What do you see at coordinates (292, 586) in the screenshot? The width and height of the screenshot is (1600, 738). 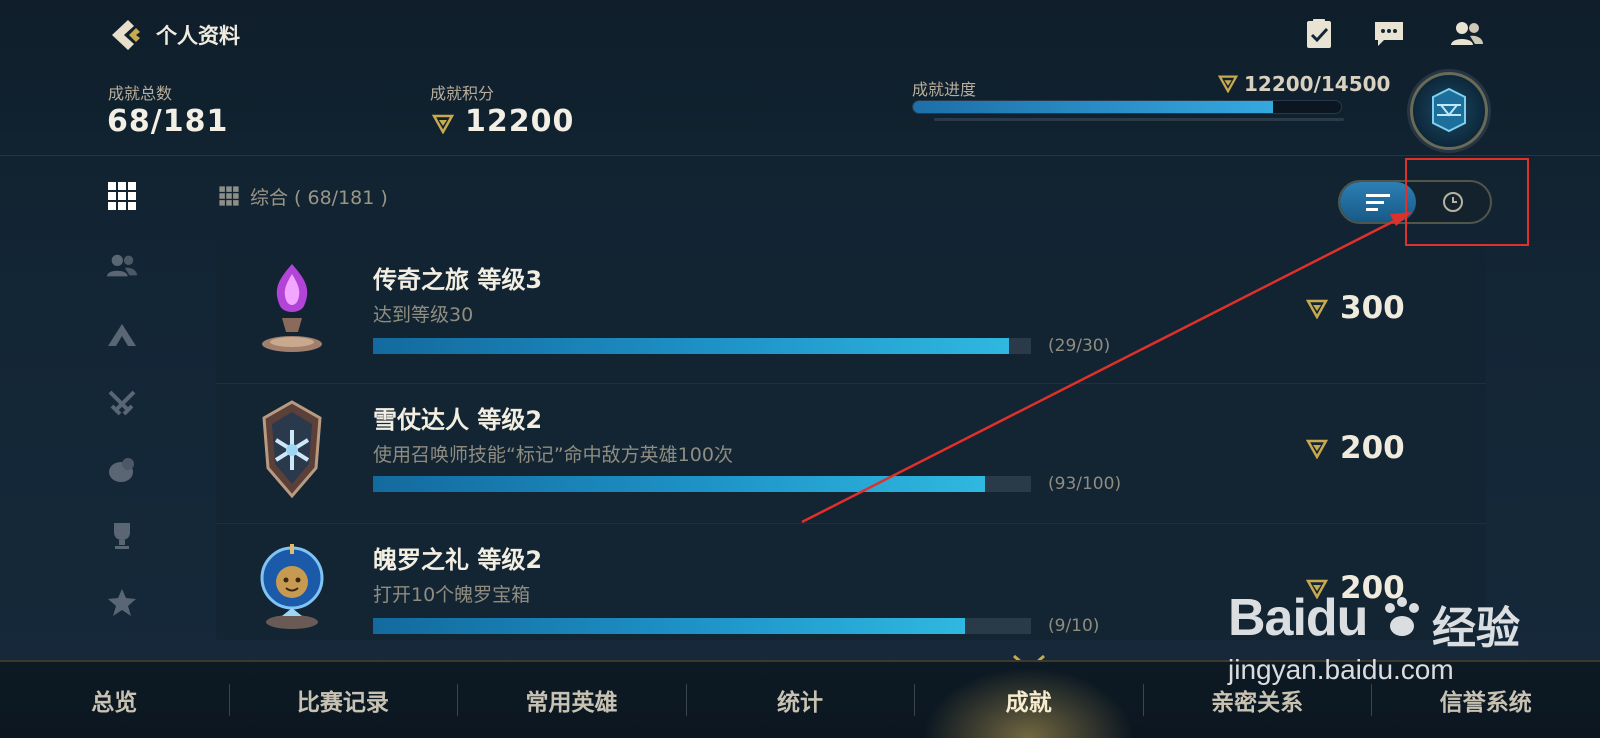 I see `poro-orb-icon` at bounding box center [292, 586].